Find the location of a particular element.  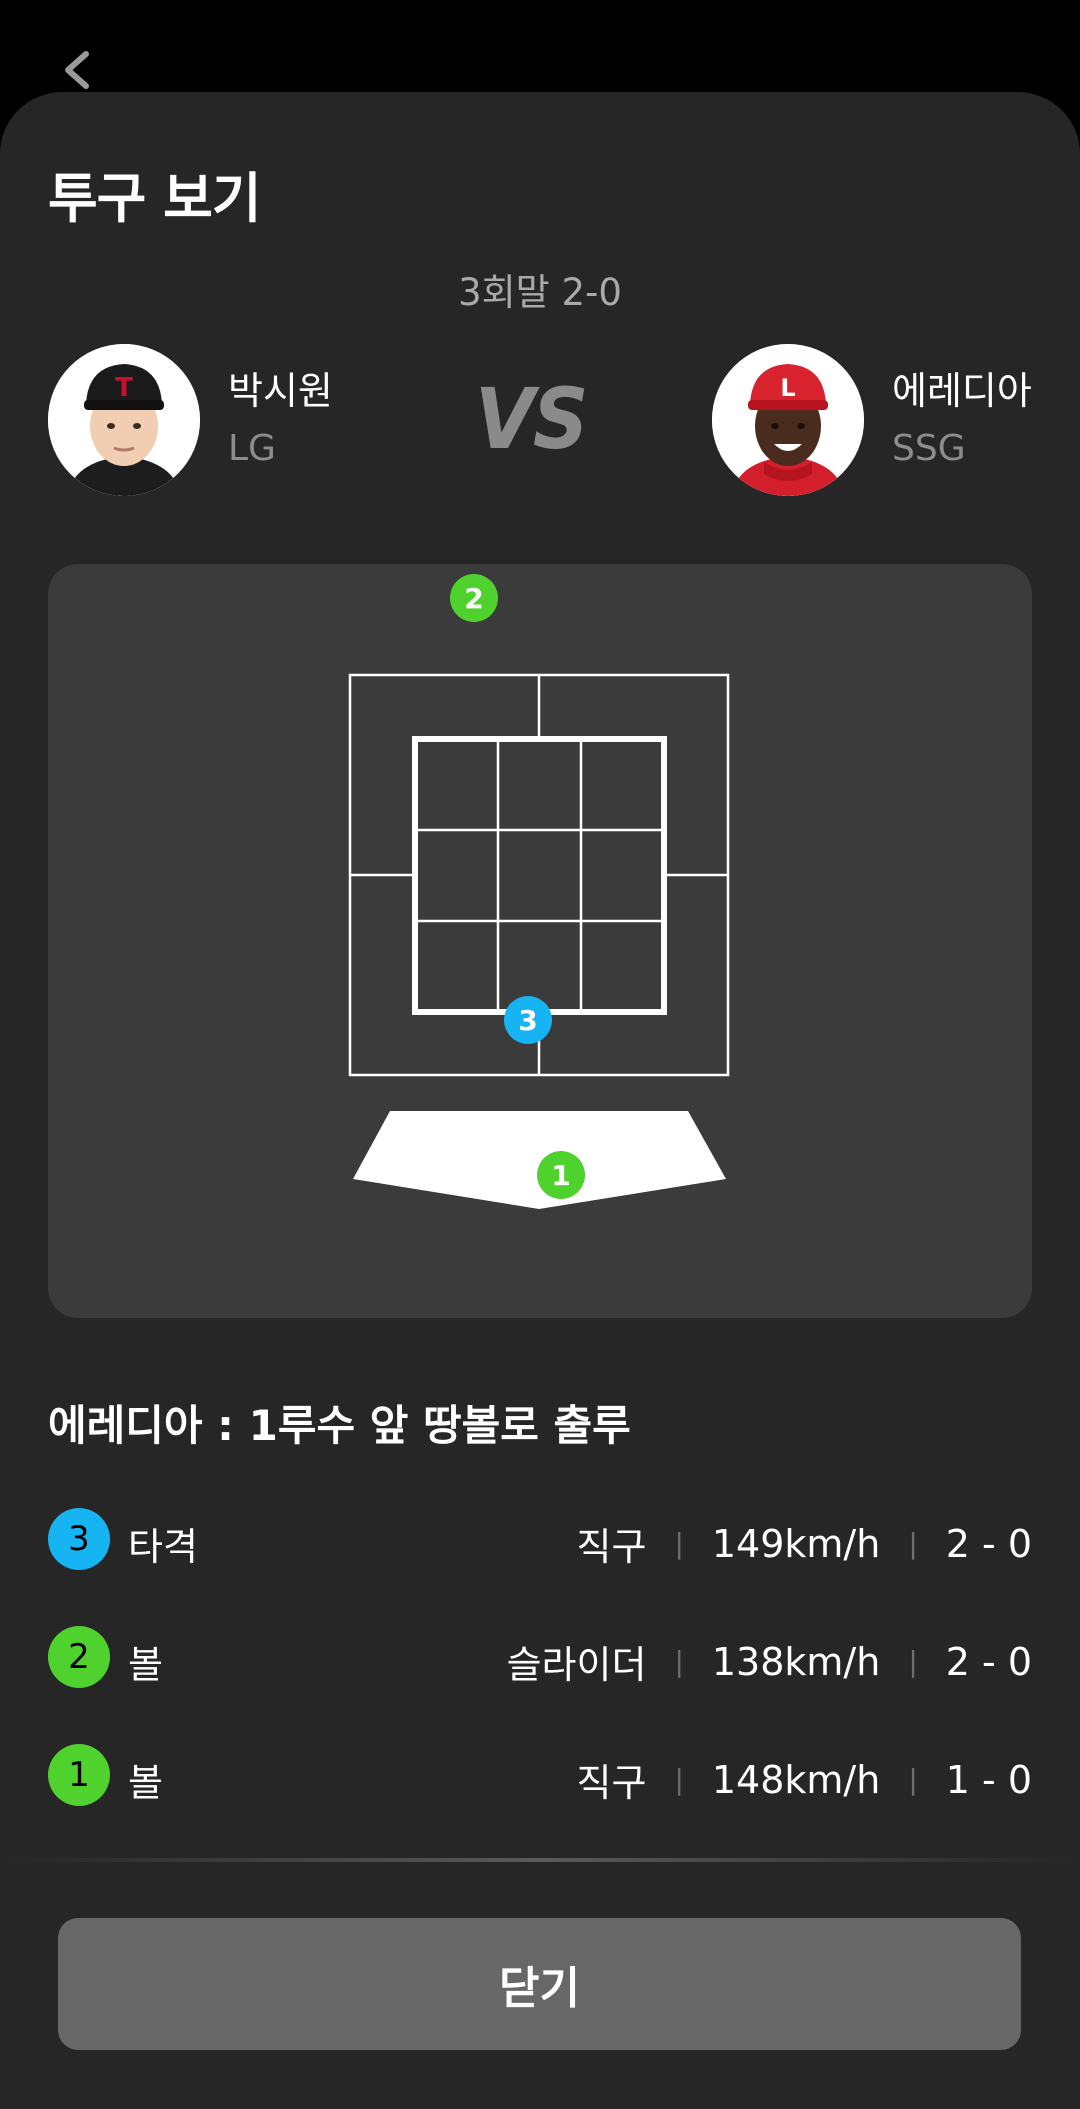

home-plate is located at coordinates (539, 1160).